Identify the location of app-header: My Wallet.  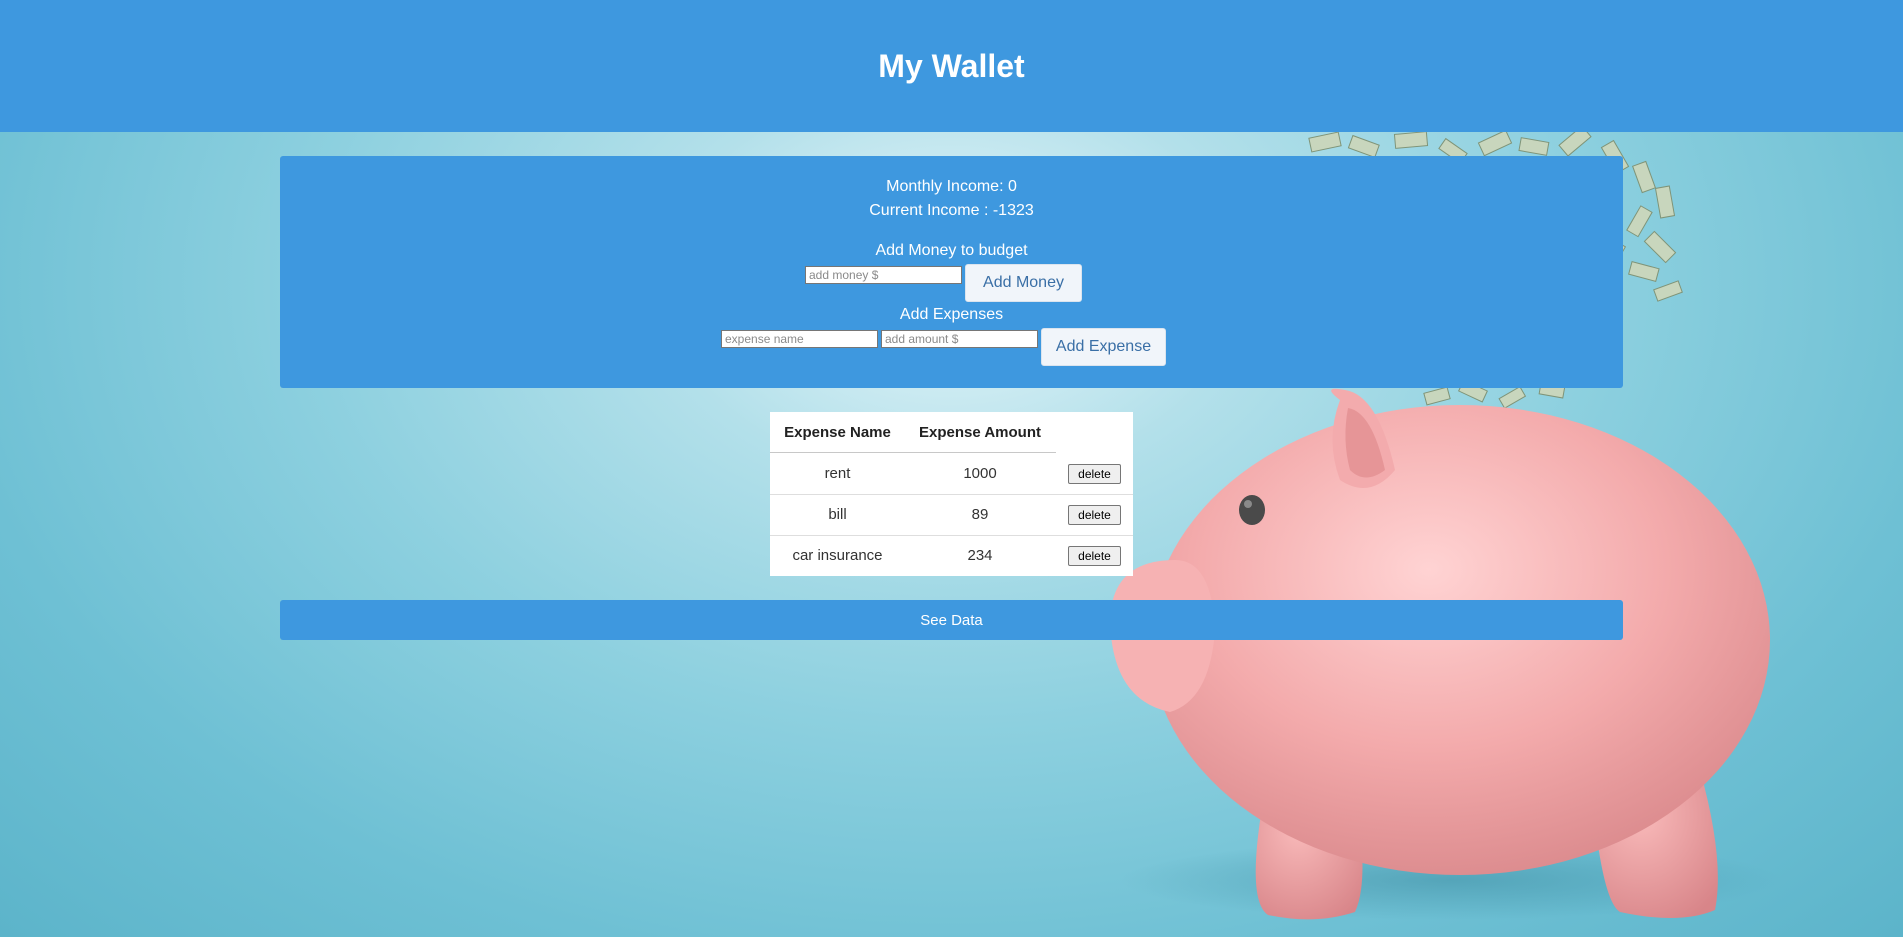
(951, 66).